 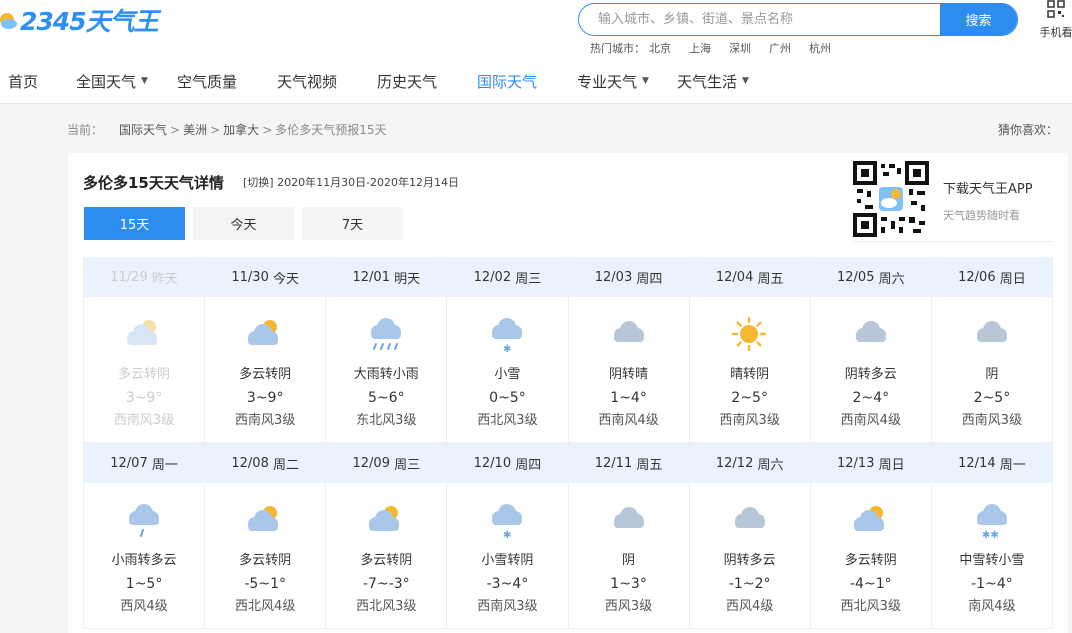 I want to click on forecast-day-desc: 阴, so click(x=629, y=560).